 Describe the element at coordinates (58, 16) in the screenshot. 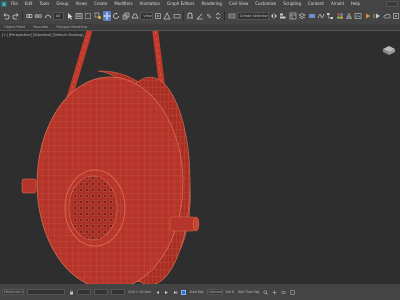

I see `selection-filter-dropdown: All` at that location.